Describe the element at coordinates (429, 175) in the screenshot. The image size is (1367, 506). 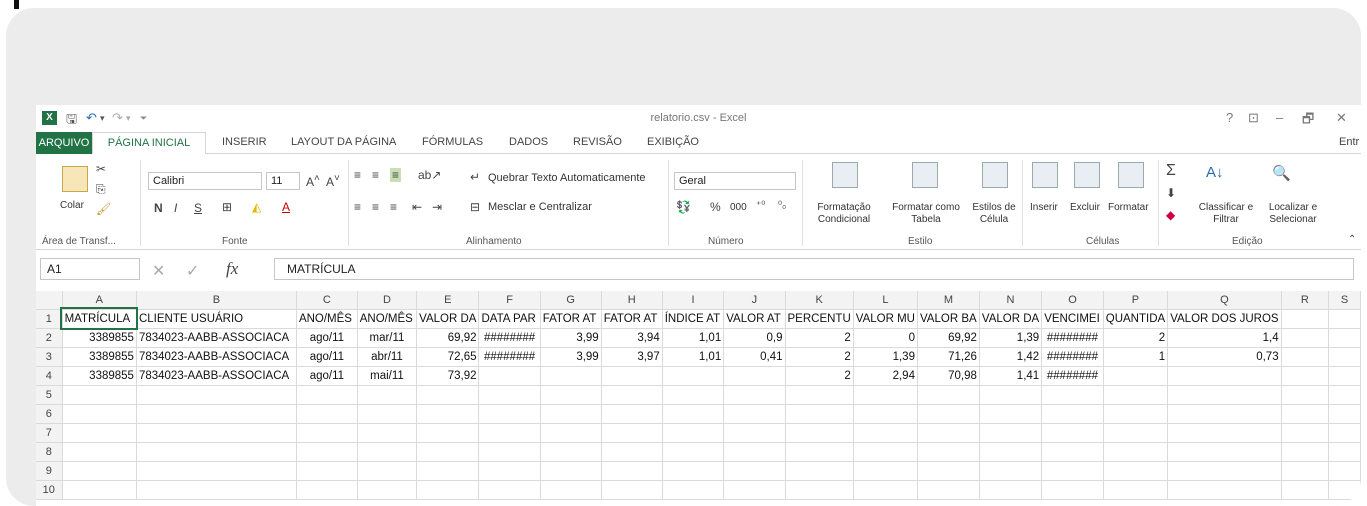
I see `orientation-icon: ab↗` at that location.